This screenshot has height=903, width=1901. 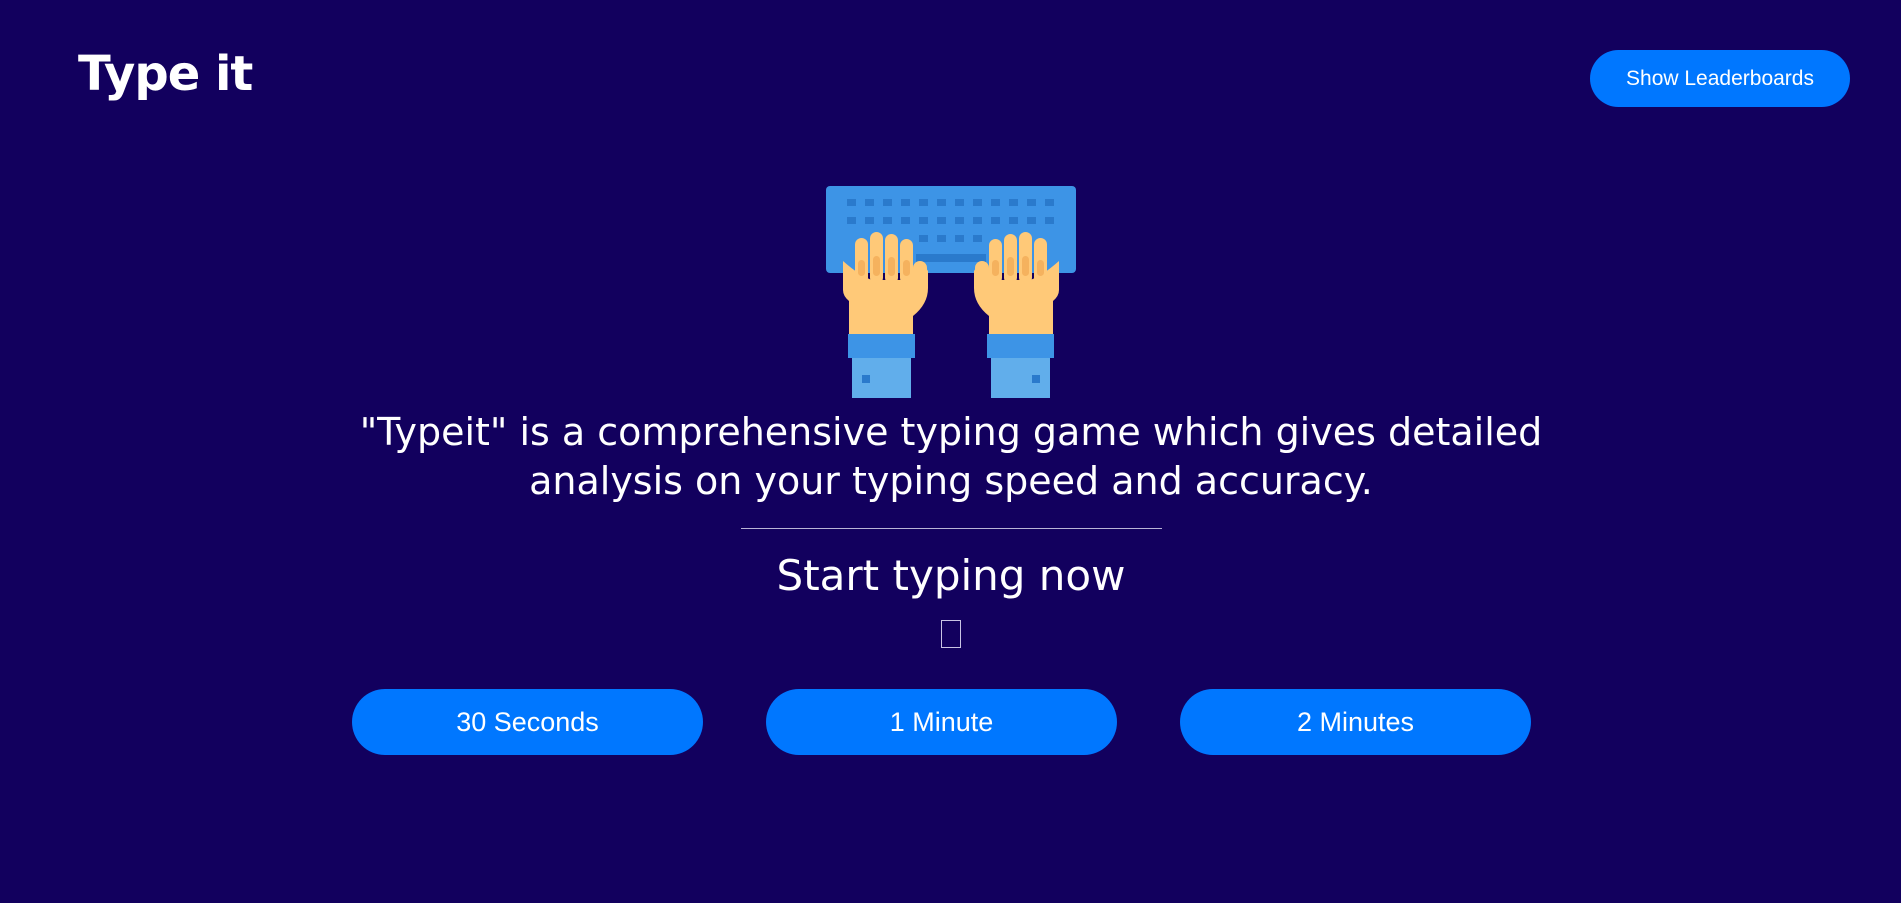 I want to click on start-typing-heading: Start typing now, so click(x=951, y=575).